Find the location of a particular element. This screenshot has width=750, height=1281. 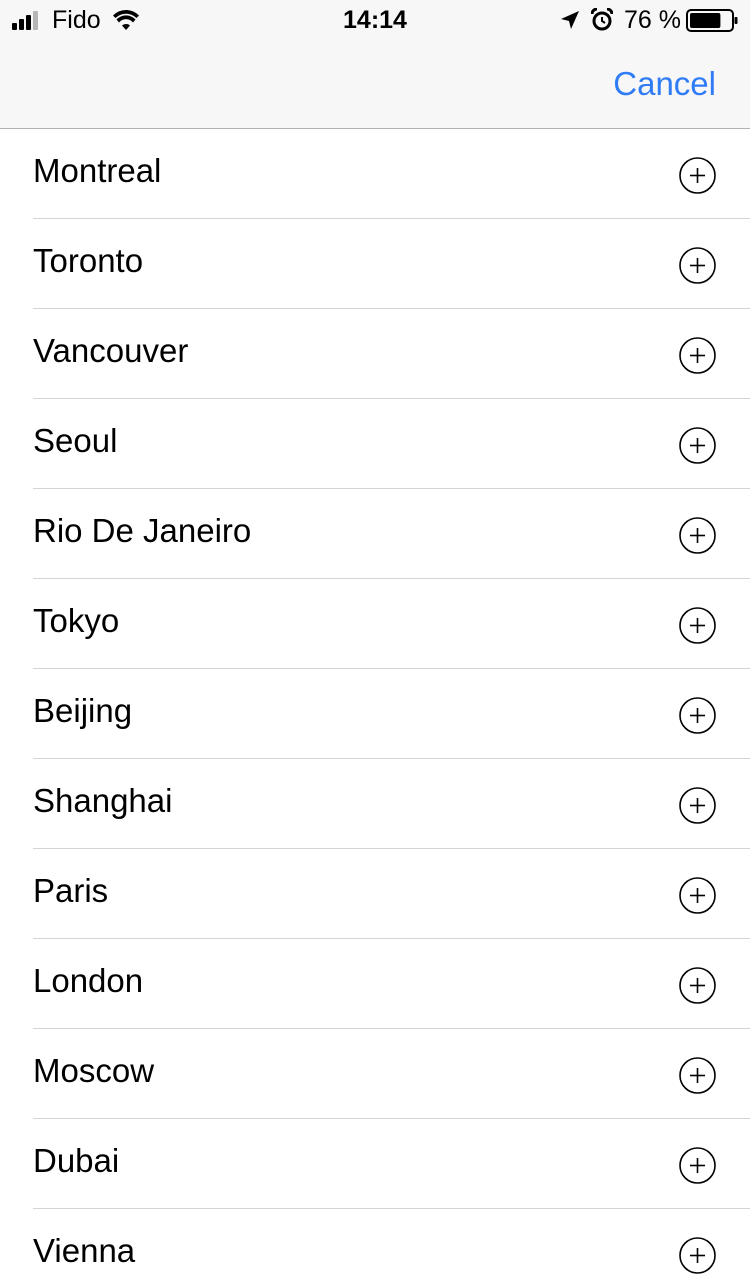

city-name: London is located at coordinates (88, 980).